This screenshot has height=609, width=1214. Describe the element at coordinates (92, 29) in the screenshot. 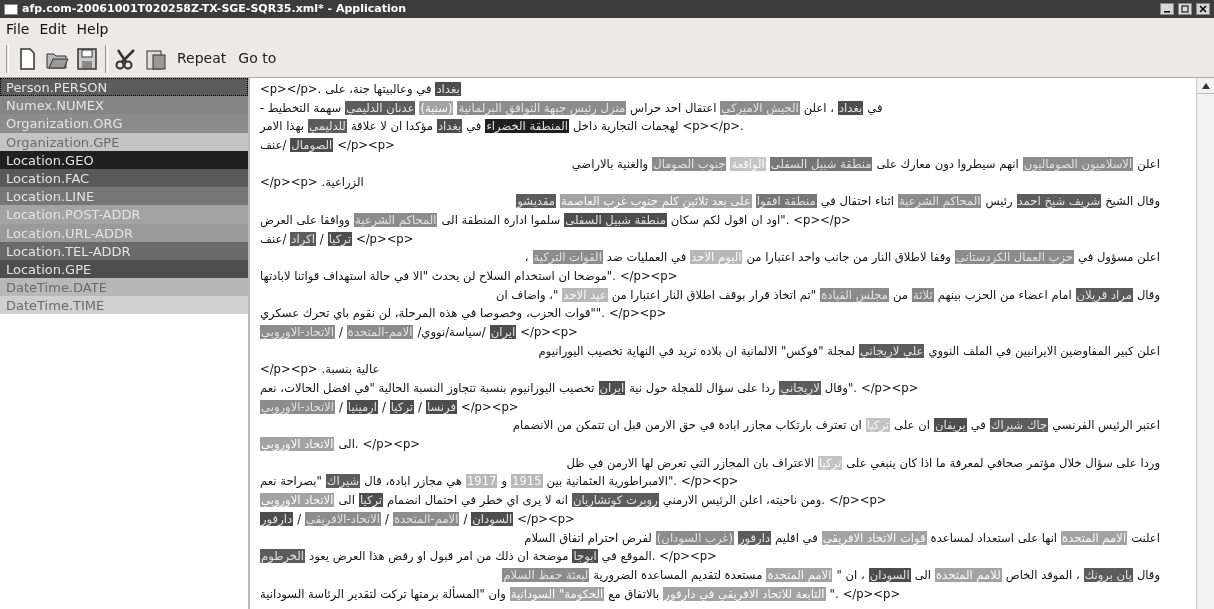

I see `menu-item: Help` at that location.